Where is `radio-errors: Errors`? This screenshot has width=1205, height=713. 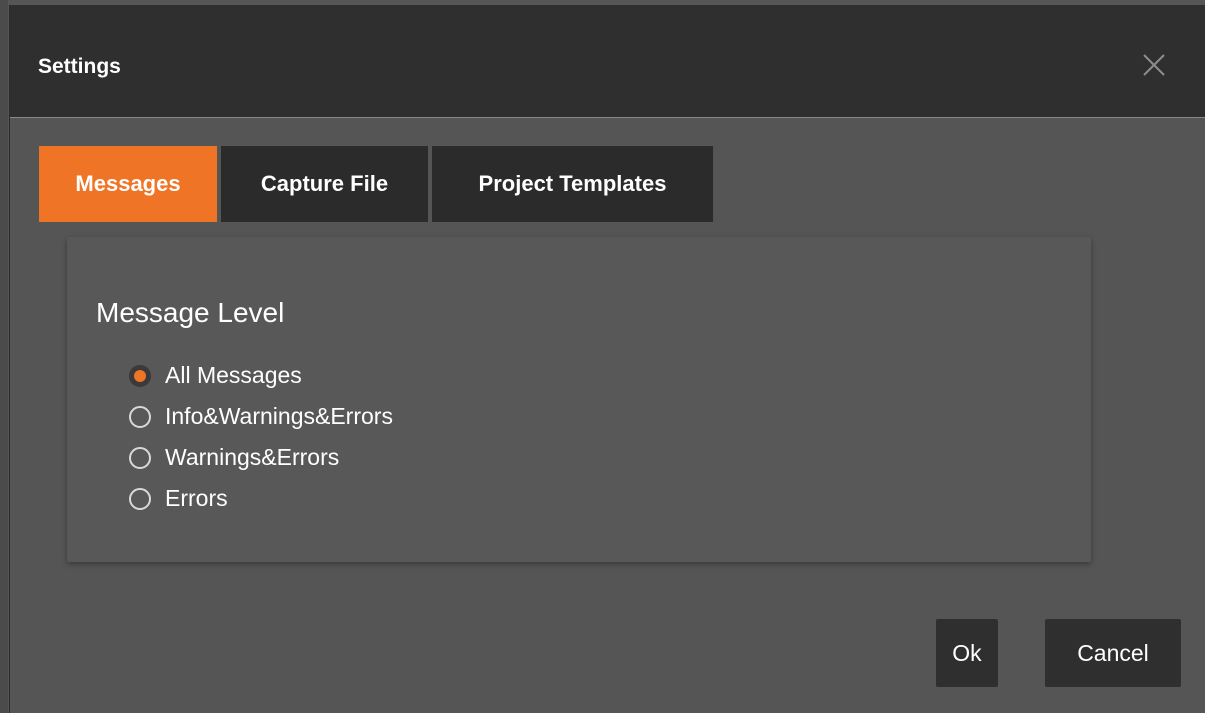
radio-errors: Errors is located at coordinates (261, 498).